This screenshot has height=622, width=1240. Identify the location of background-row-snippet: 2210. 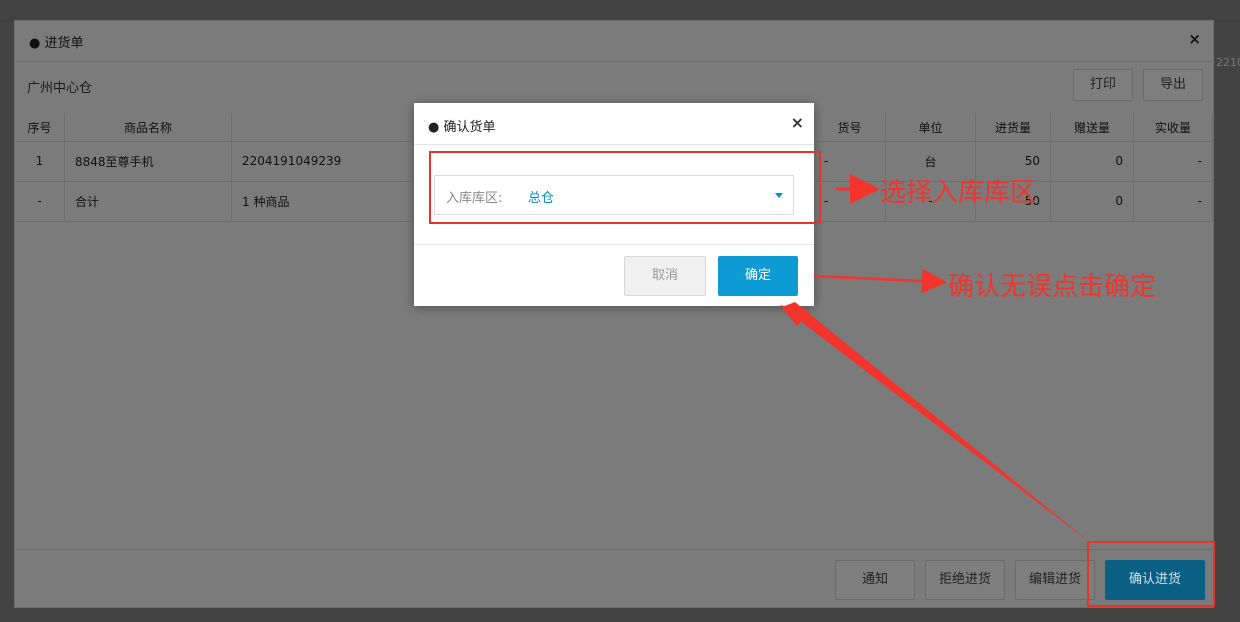
(1228, 62).